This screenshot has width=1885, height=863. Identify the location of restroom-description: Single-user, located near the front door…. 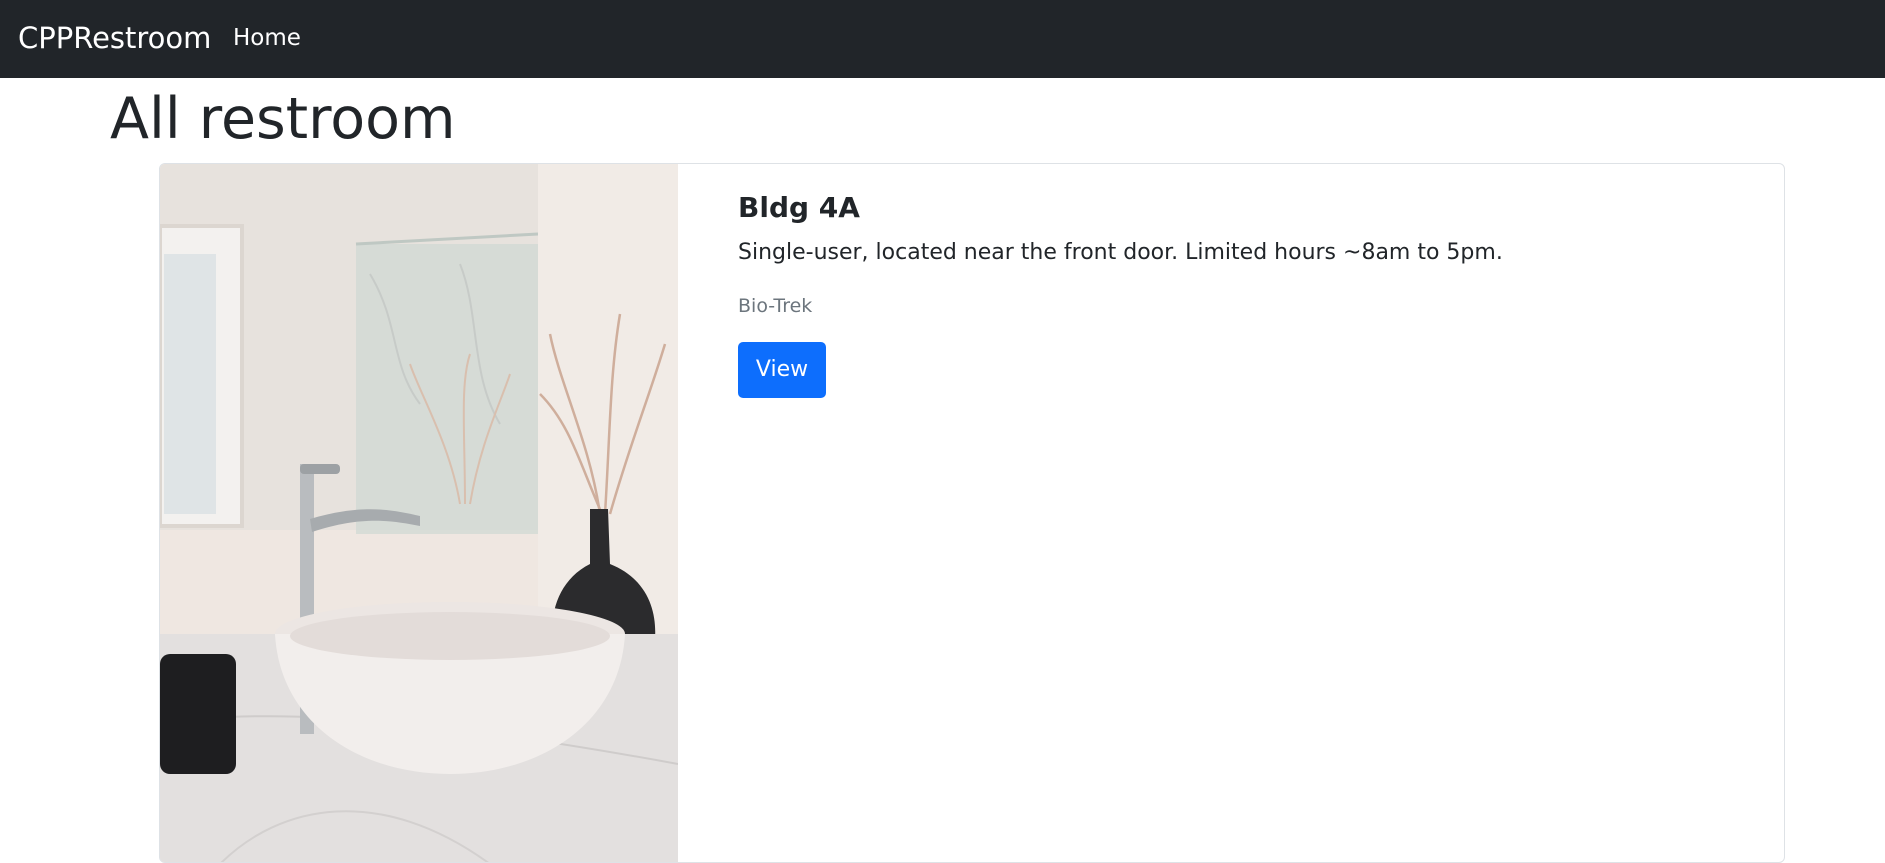
(1120, 252).